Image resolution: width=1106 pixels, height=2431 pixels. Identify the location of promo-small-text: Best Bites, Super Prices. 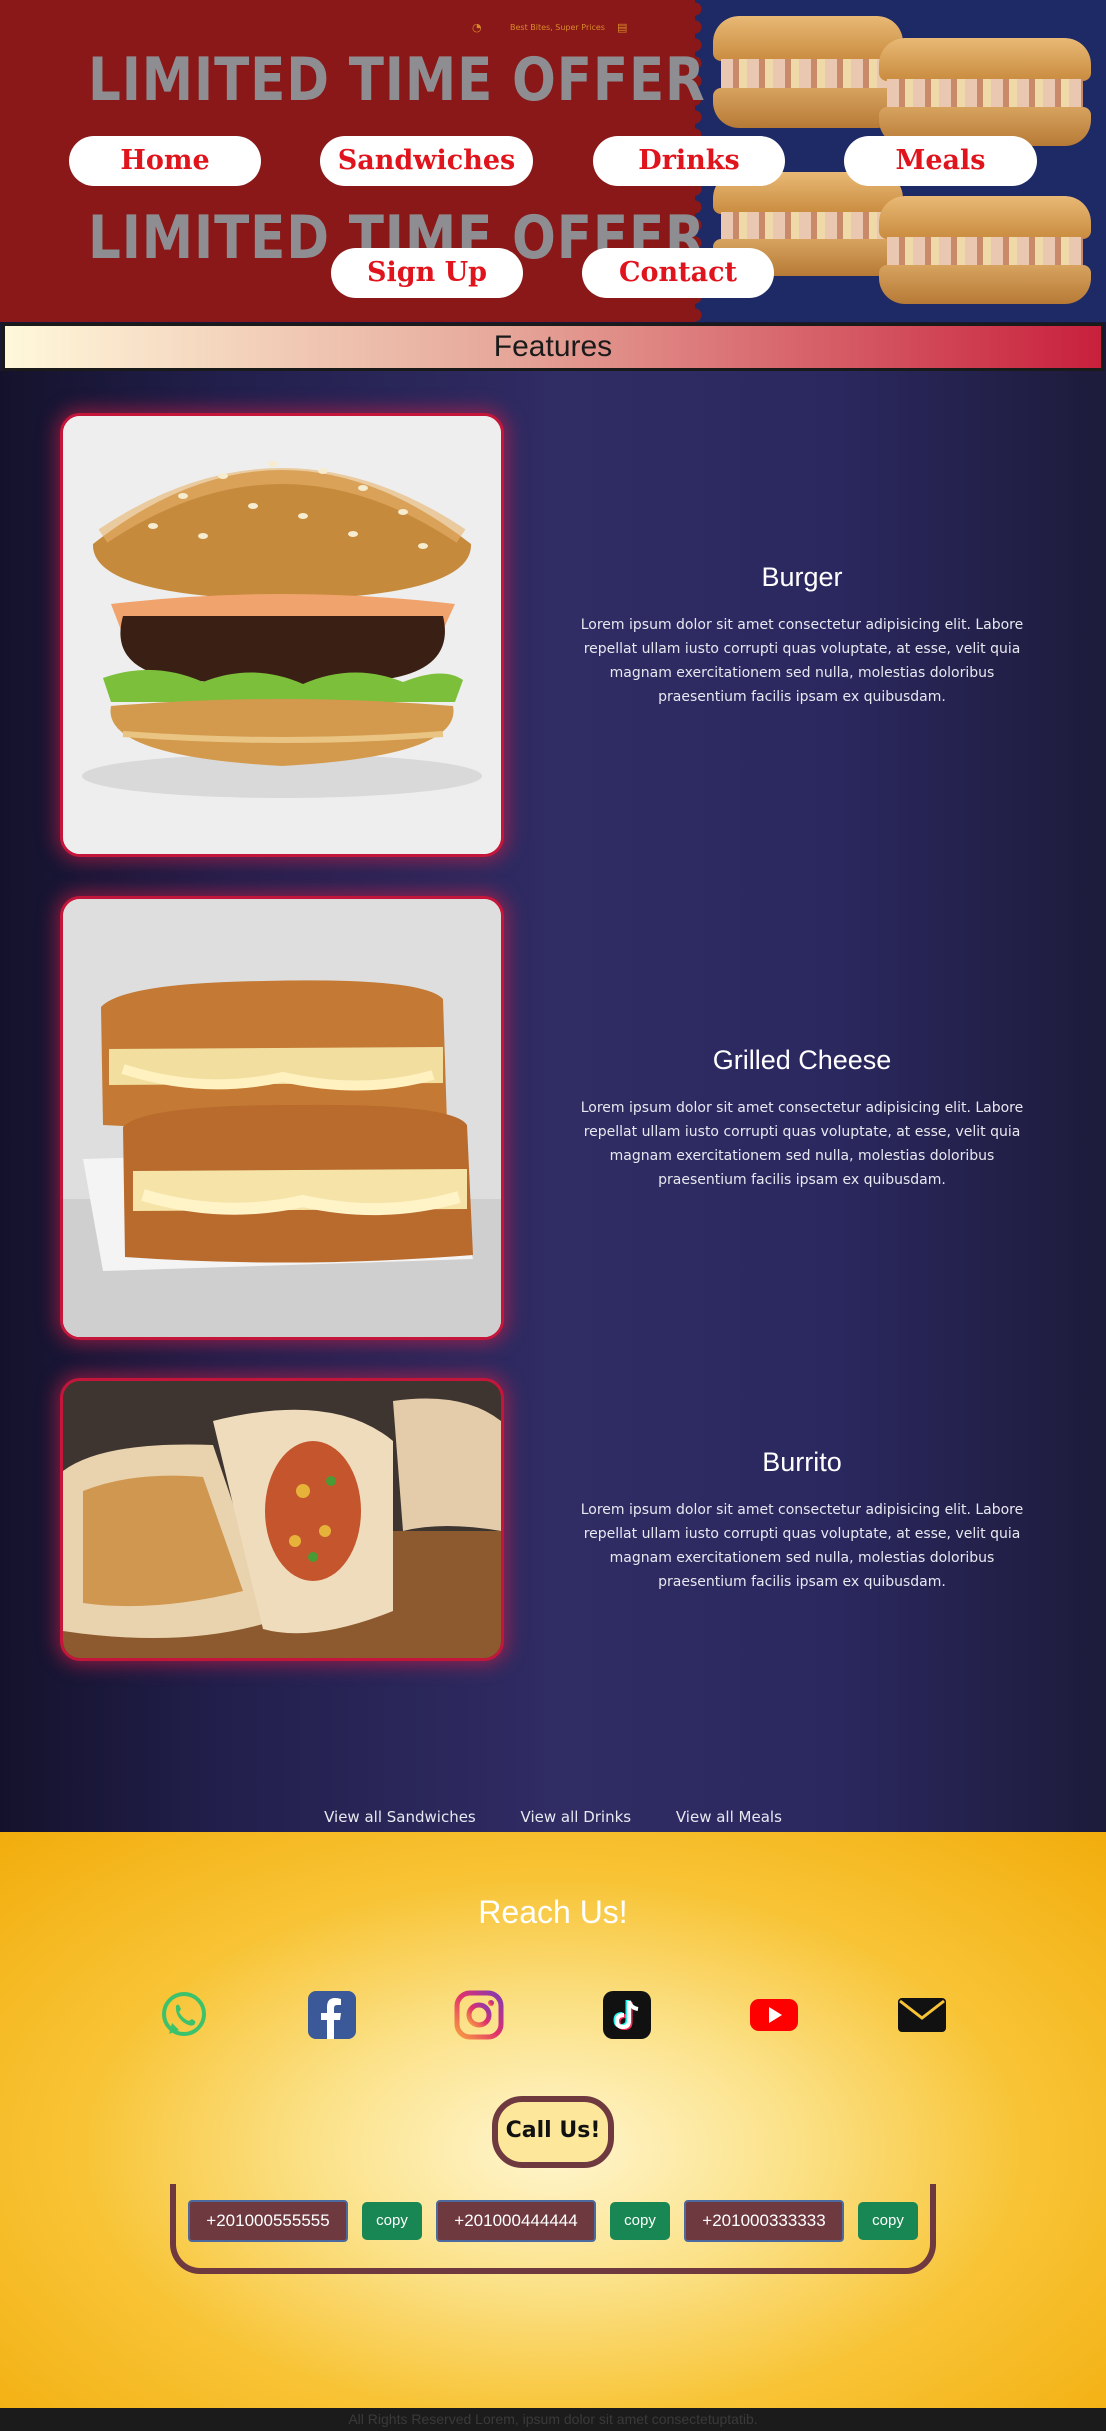
(557, 27).